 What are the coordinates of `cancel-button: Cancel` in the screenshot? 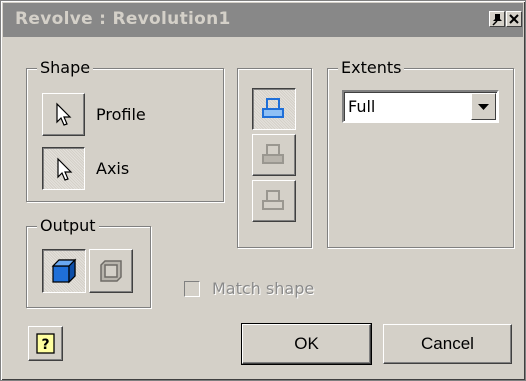 It's located at (447, 344).